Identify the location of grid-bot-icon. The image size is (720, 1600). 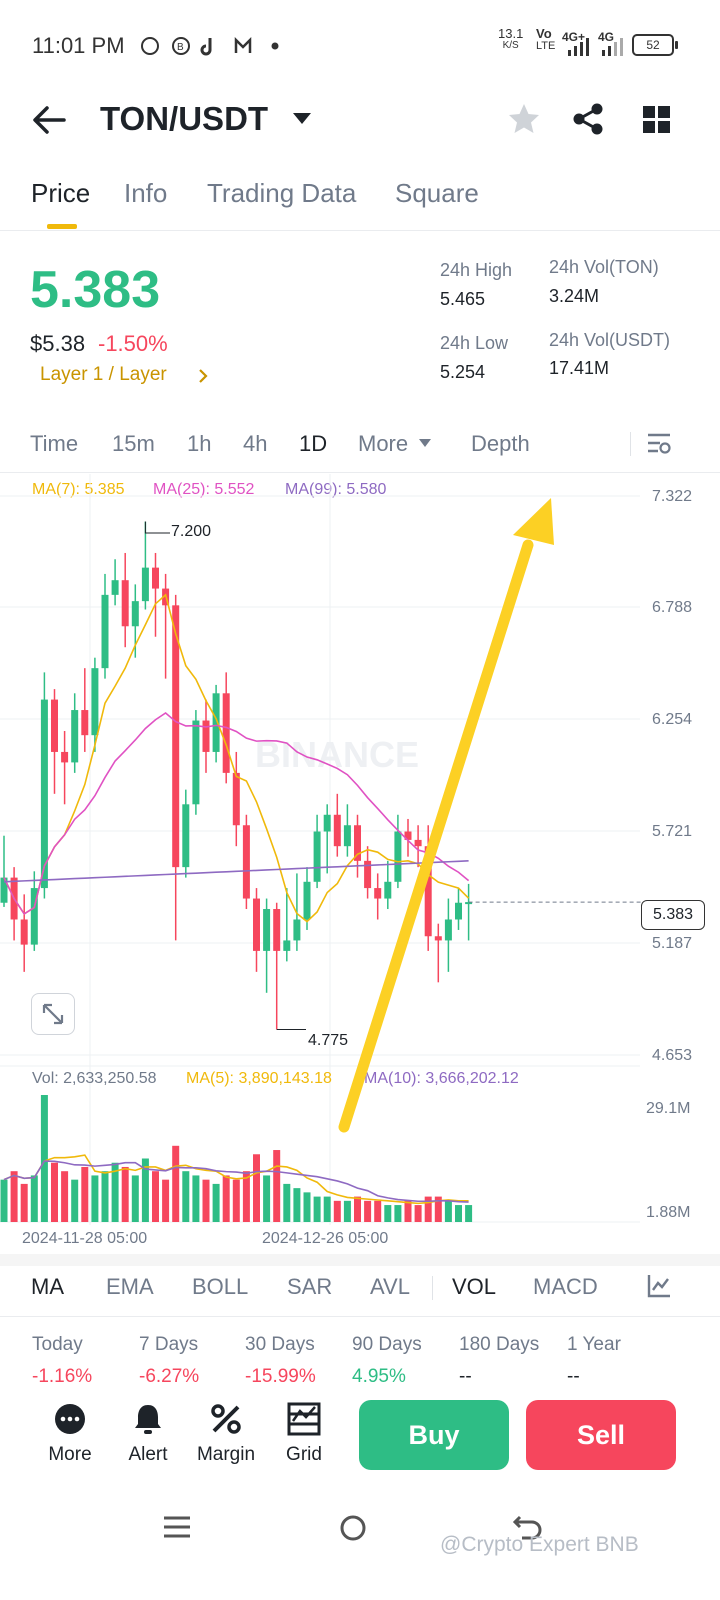
(304, 1419).